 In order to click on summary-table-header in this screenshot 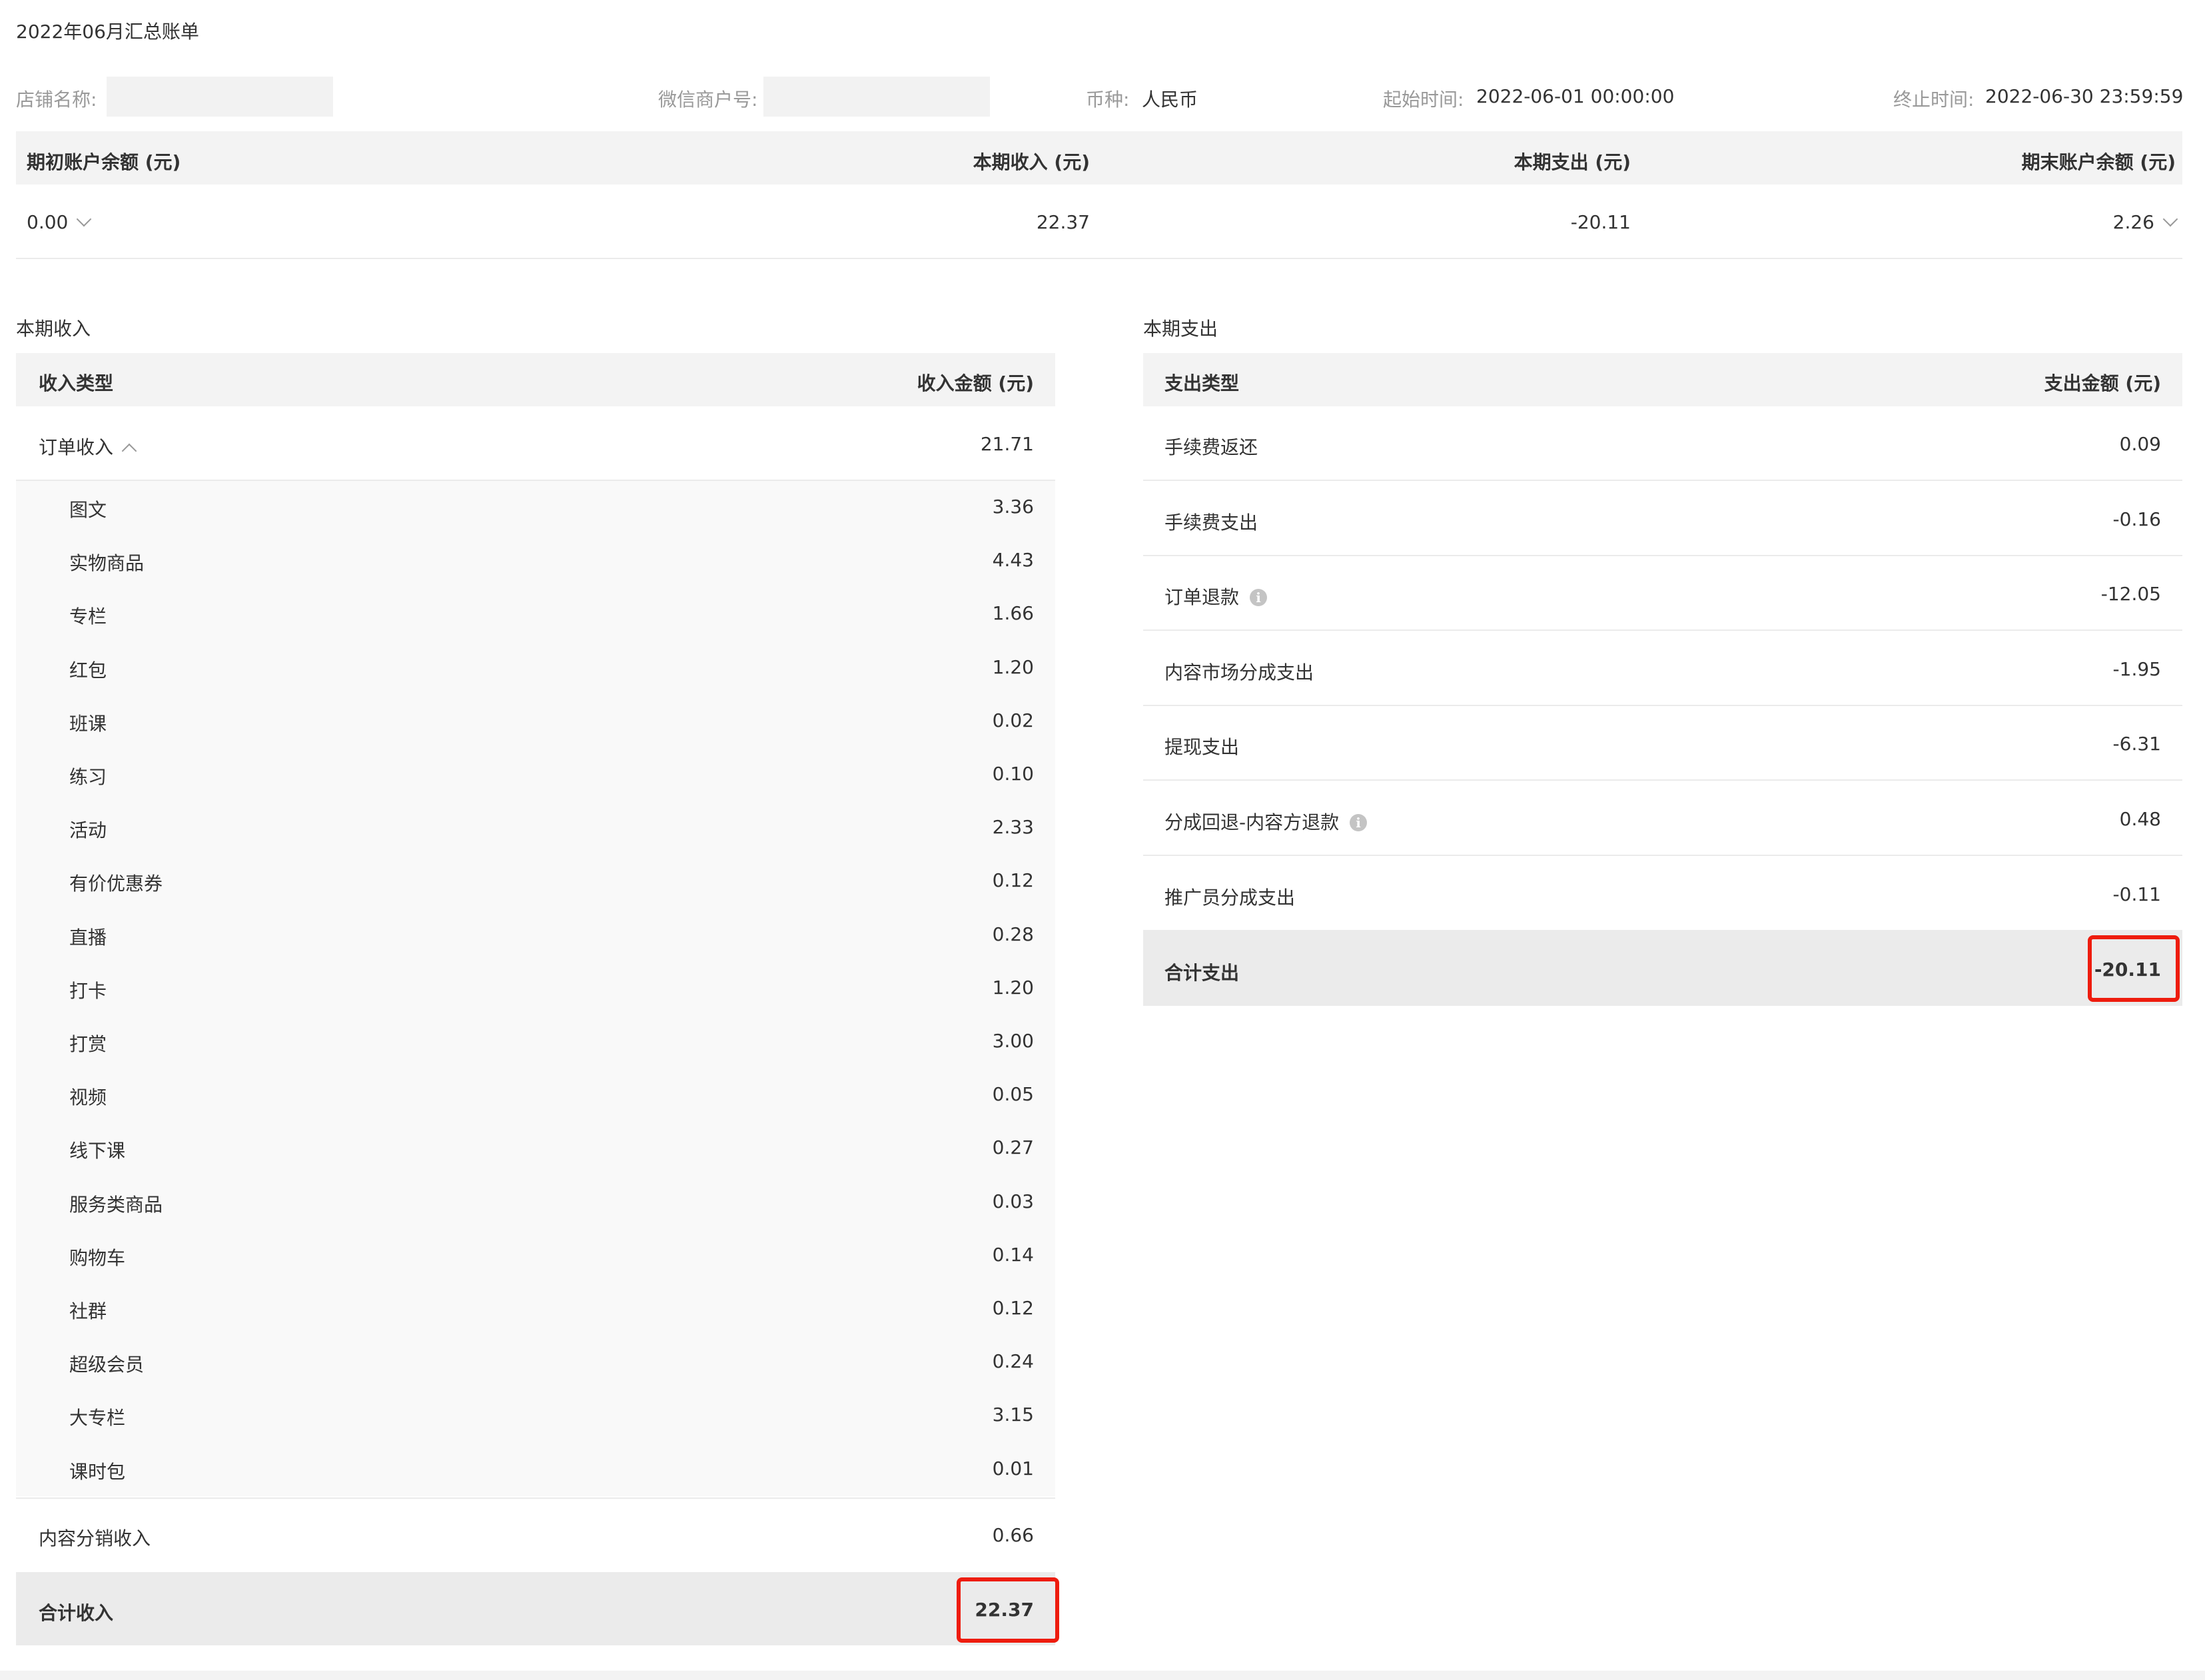, I will do `click(1099, 158)`.